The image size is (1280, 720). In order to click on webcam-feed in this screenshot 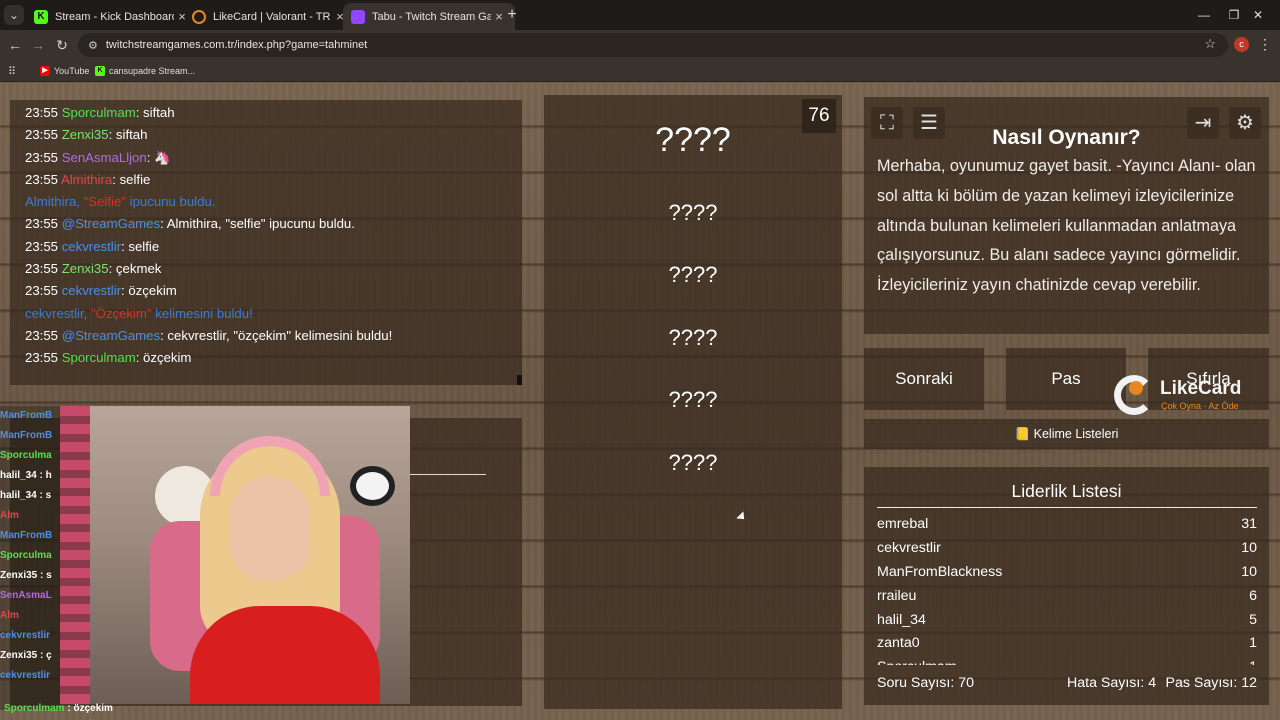, I will do `click(235, 555)`.